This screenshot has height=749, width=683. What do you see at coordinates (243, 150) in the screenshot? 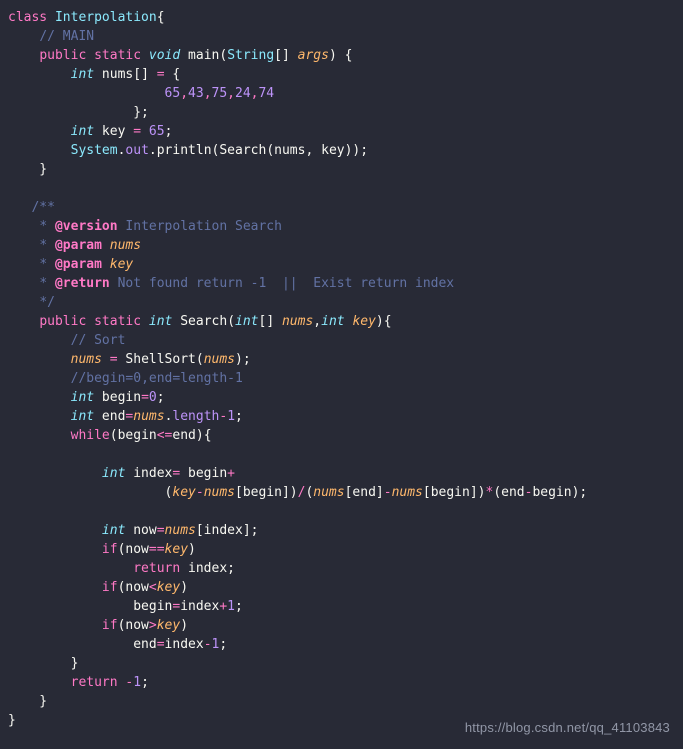
I see `code-token-function: Search` at bounding box center [243, 150].